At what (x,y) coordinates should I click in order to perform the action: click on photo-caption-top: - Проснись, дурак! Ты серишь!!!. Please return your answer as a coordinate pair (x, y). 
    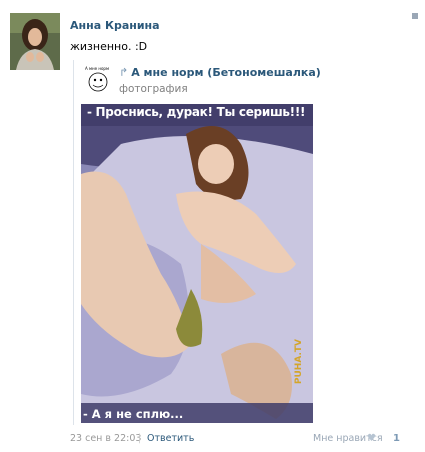
    Looking at the image, I should click on (196, 112).